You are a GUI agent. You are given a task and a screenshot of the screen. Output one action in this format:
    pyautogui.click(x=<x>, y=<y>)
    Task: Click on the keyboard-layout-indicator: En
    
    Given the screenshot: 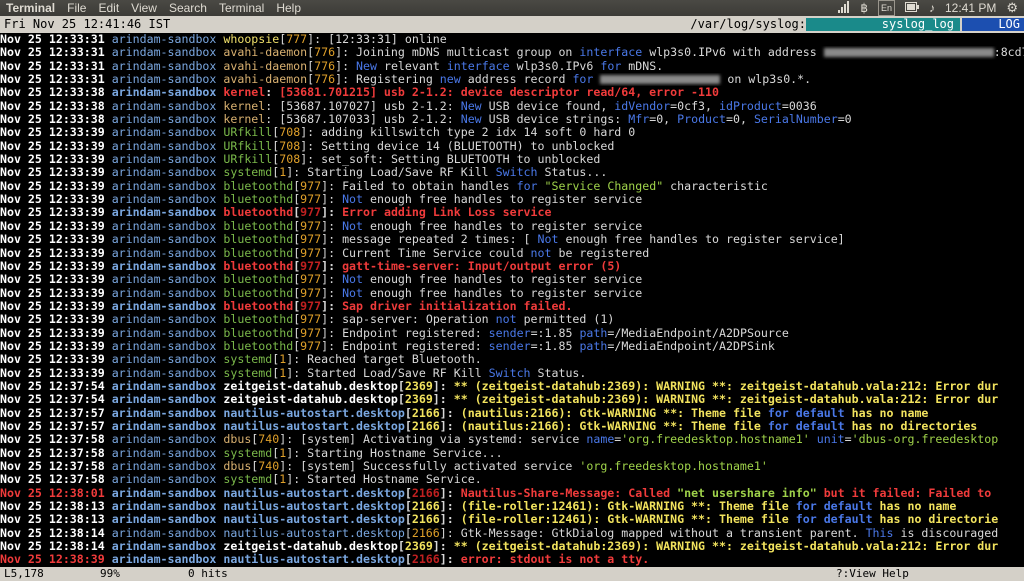 What is the action you would take?
    pyautogui.click(x=886, y=8)
    